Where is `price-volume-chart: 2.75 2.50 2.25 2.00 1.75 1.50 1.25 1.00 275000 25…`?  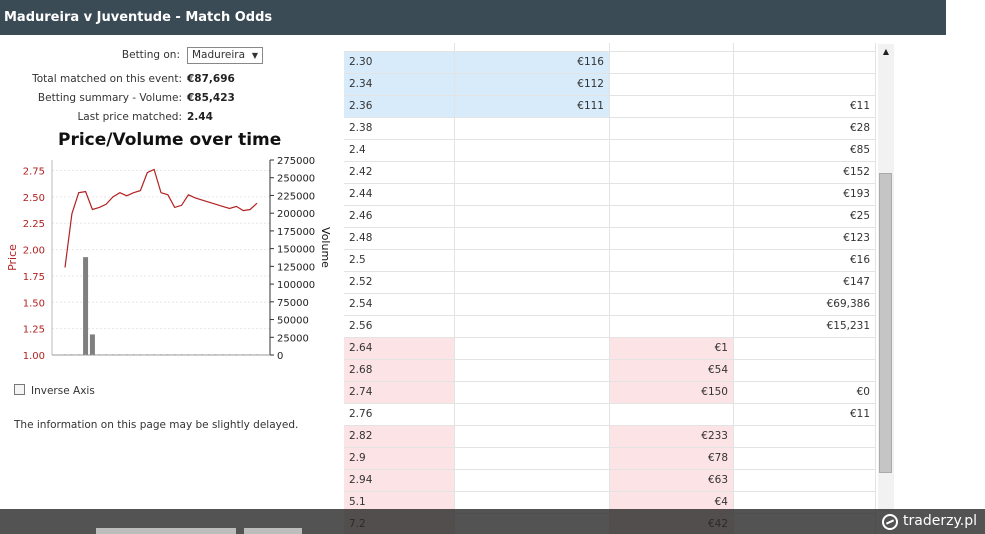
price-volume-chart: 2.75 2.50 2.25 2.00 1.75 1.50 1.25 1.00 275000 25… is located at coordinates (168, 259).